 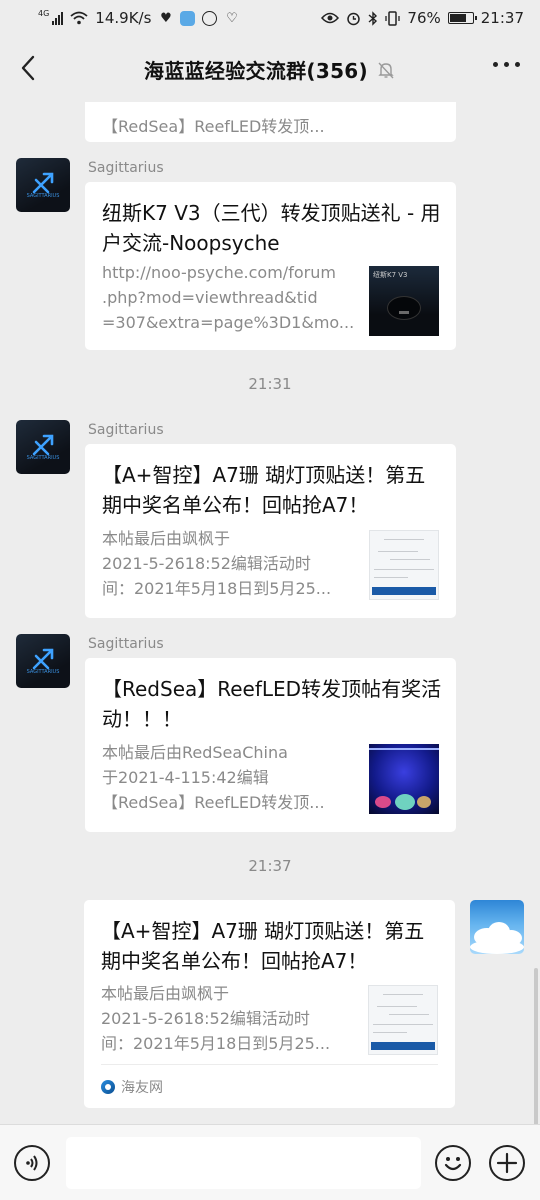 I want to click on voice-icon, so click(x=32, y=1163).